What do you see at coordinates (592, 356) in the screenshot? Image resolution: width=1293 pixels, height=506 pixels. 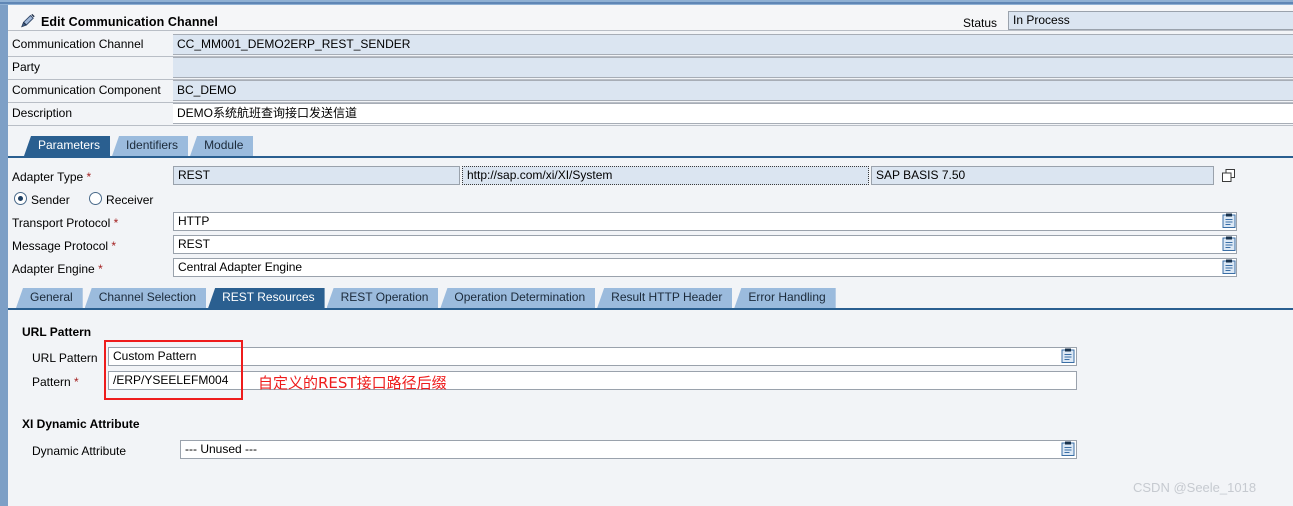 I see `field-url-pattern: Custom Pattern` at bounding box center [592, 356].